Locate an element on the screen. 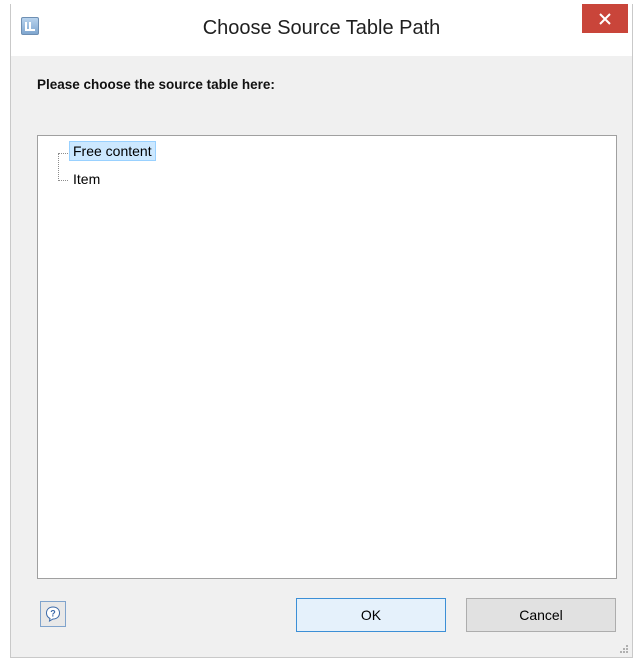 This screenshot has height=659, width=634. help-button: ? is located at coordinates (53, 614).